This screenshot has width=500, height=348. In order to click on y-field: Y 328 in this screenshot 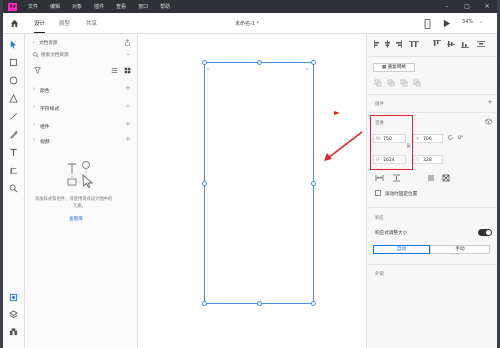, I will do `click(428, 159)`.